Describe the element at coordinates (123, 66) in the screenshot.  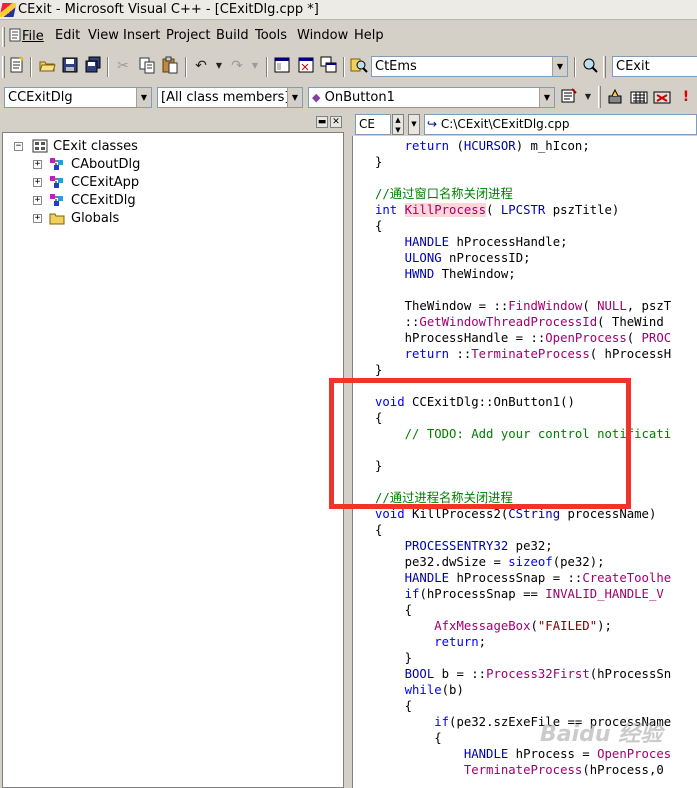
I see `cut-icon: ✂` at that location.